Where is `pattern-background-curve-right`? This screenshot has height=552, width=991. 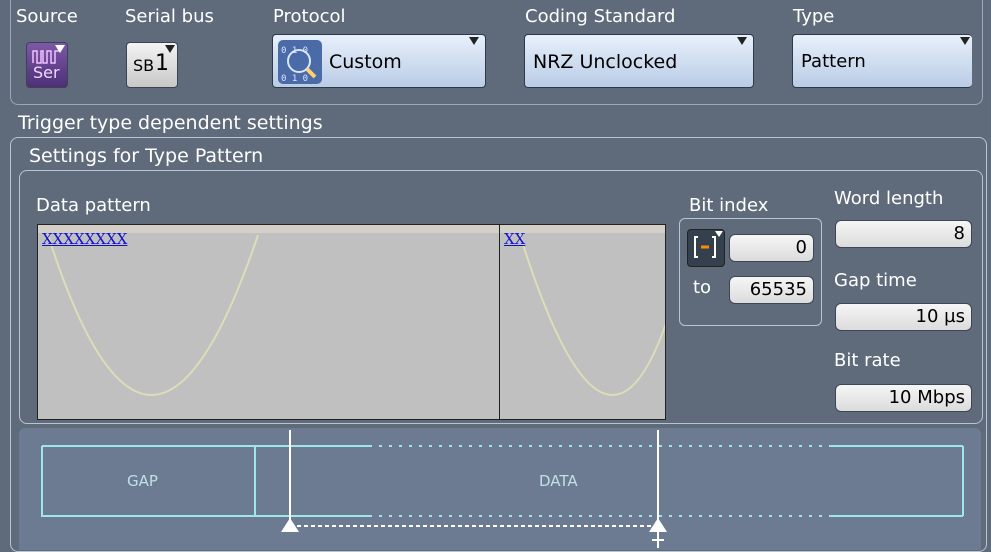
pattern-background-curve-right is located at coordinates (592, 315).